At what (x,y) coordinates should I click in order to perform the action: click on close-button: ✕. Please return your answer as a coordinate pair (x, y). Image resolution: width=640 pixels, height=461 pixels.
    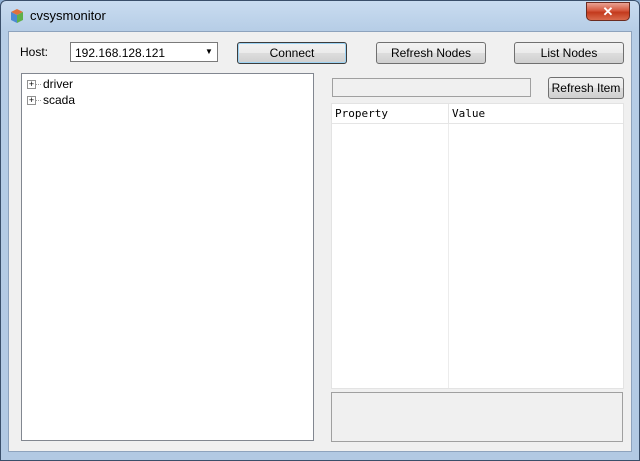
    Looking at the image, I should click on (608, 11).